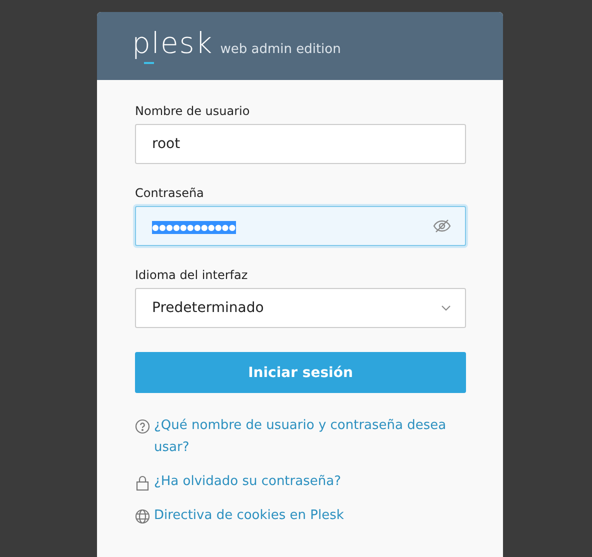 The height and width of the screenshot is (557, 592). What do you see at coordinates (192, 275) in the screenshot?
I see `field-label: Idioma del interfaz` at bounding box center [192, 275].